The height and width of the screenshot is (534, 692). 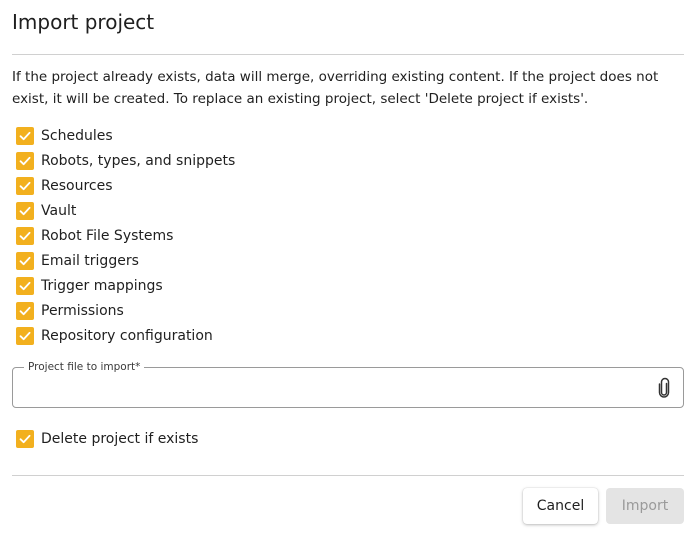 I want to click on project-file-input: Project file to import*, so click(x=348, y=384).